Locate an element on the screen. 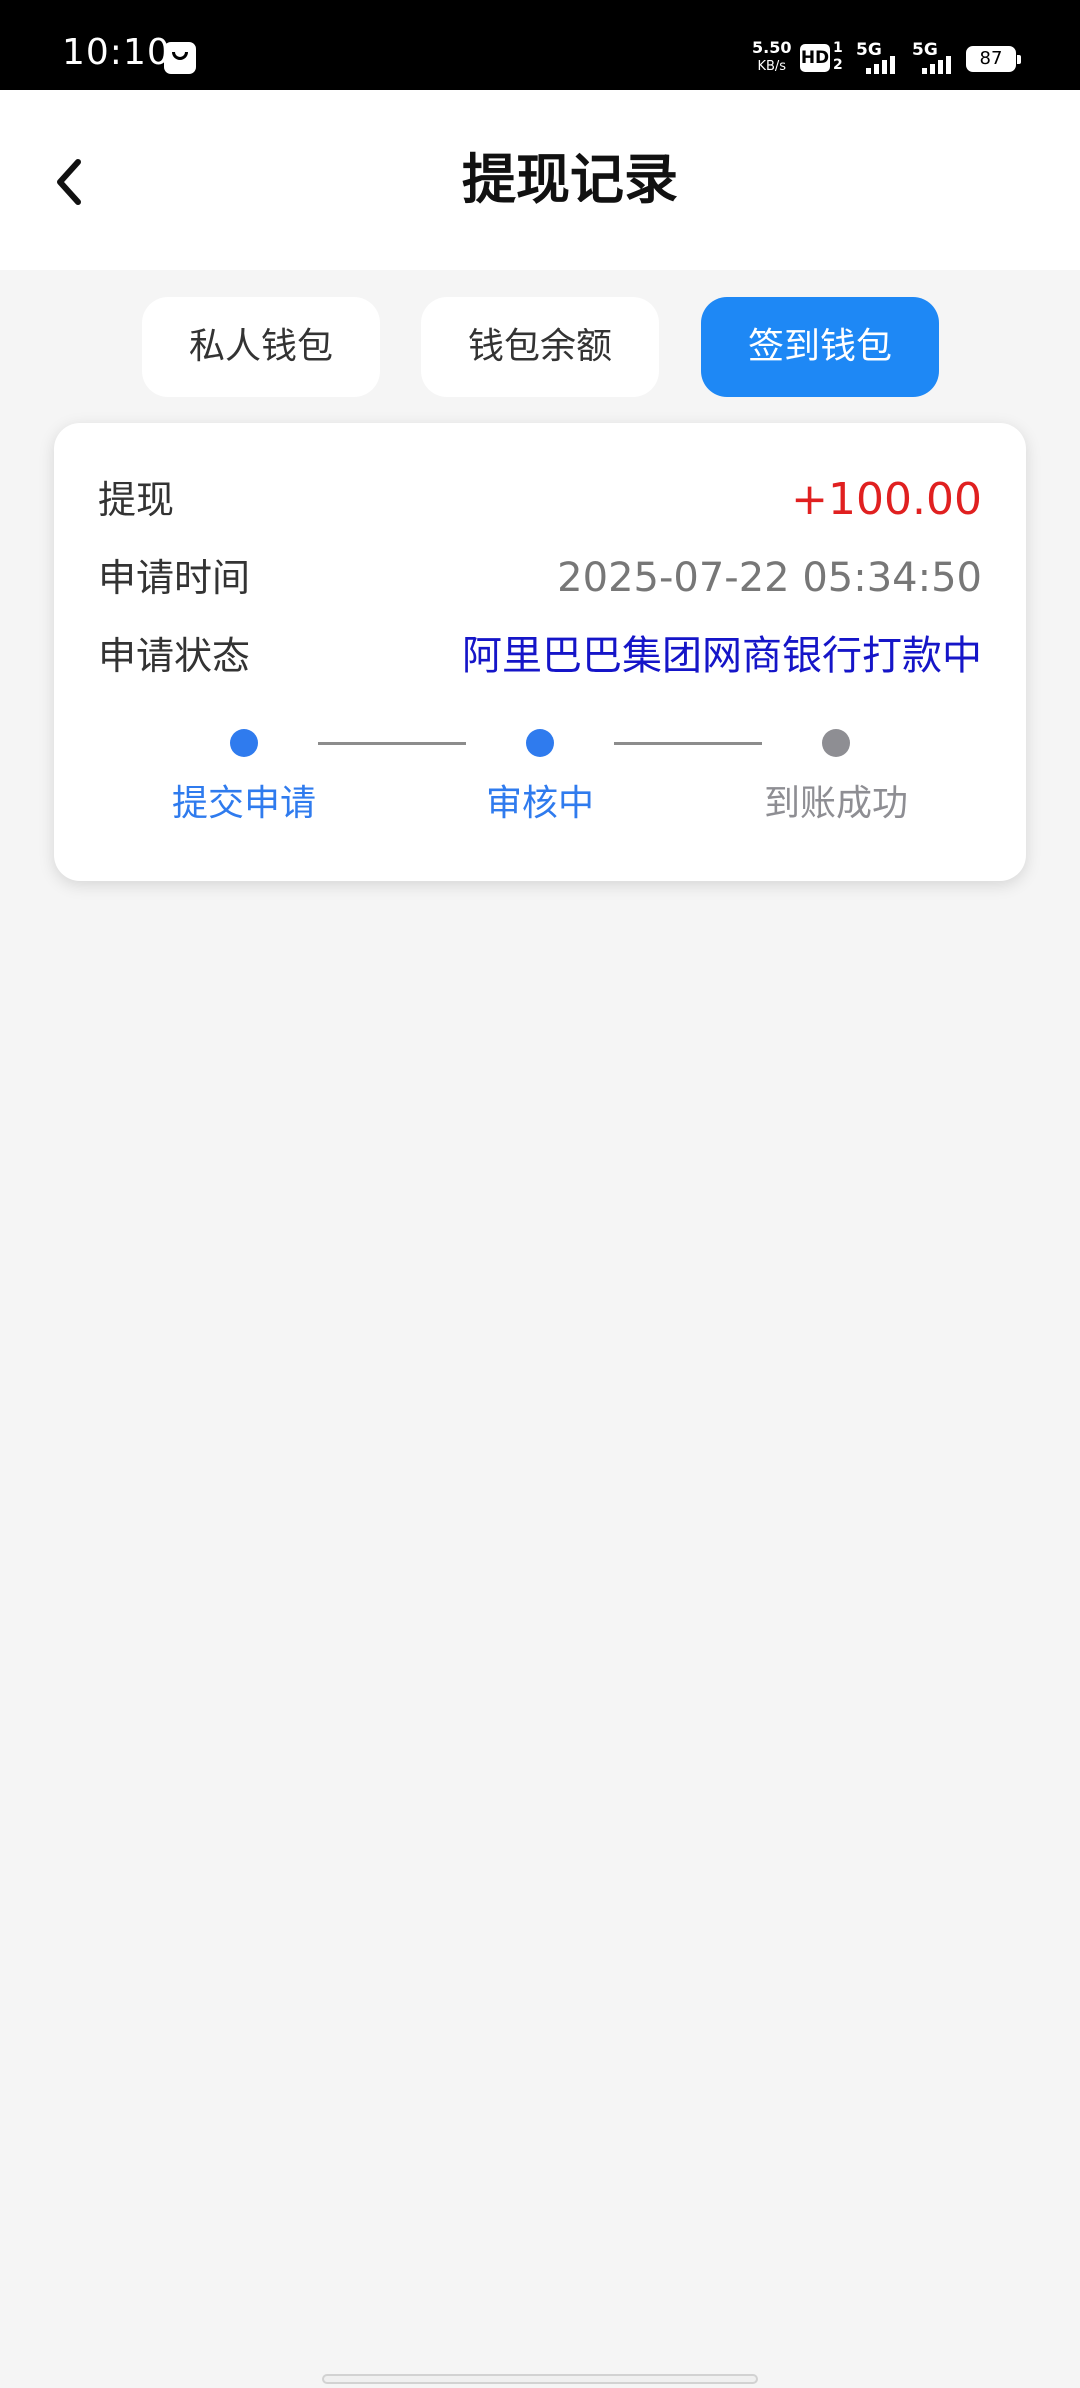 The width and height of the screenshot is (1080, 2388). notification-app-icon is located at coordinates (180, 58).